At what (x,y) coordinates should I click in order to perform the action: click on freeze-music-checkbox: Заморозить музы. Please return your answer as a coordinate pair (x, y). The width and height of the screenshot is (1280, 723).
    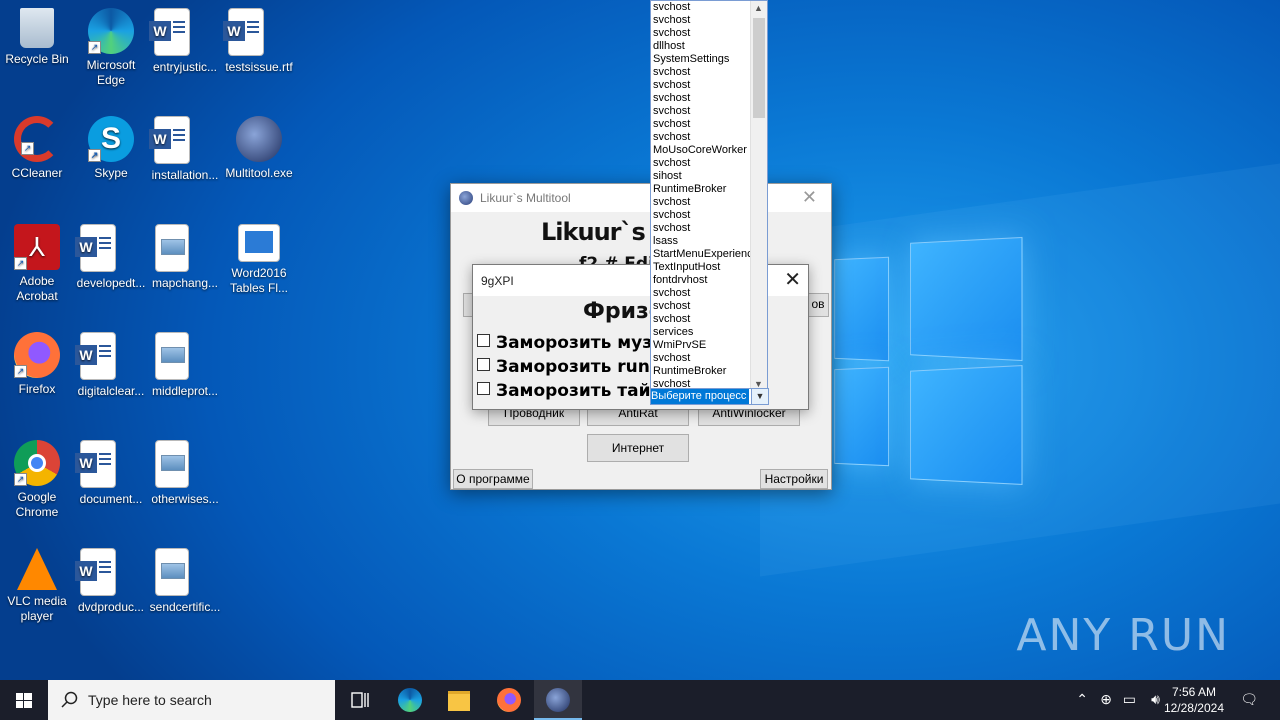
    Looking at the image, I should click on (572, 343).